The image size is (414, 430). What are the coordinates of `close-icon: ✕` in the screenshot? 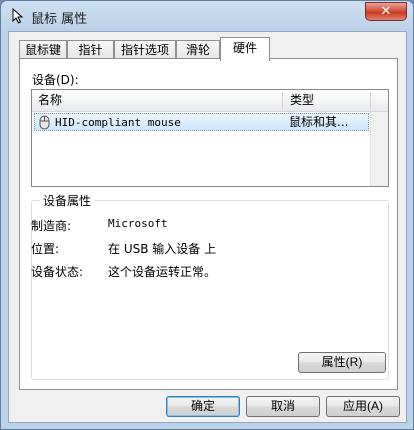 It's located at (386, 11).